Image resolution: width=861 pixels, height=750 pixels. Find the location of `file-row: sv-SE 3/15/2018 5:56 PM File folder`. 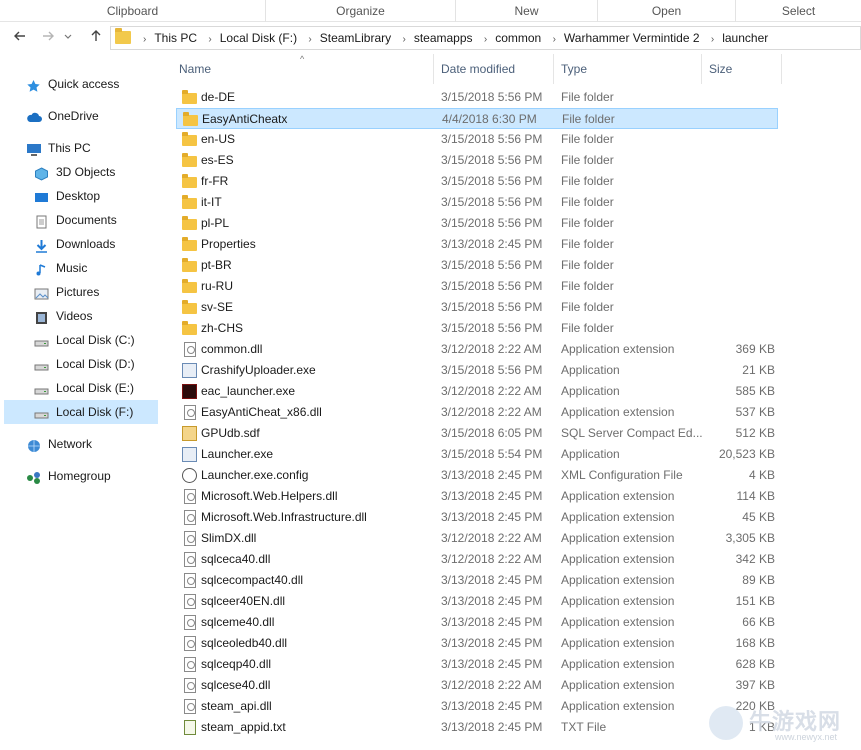

file-row: sv-SE 3/15/2018 5:56 PM File folder is located at coordinates (477, 307).